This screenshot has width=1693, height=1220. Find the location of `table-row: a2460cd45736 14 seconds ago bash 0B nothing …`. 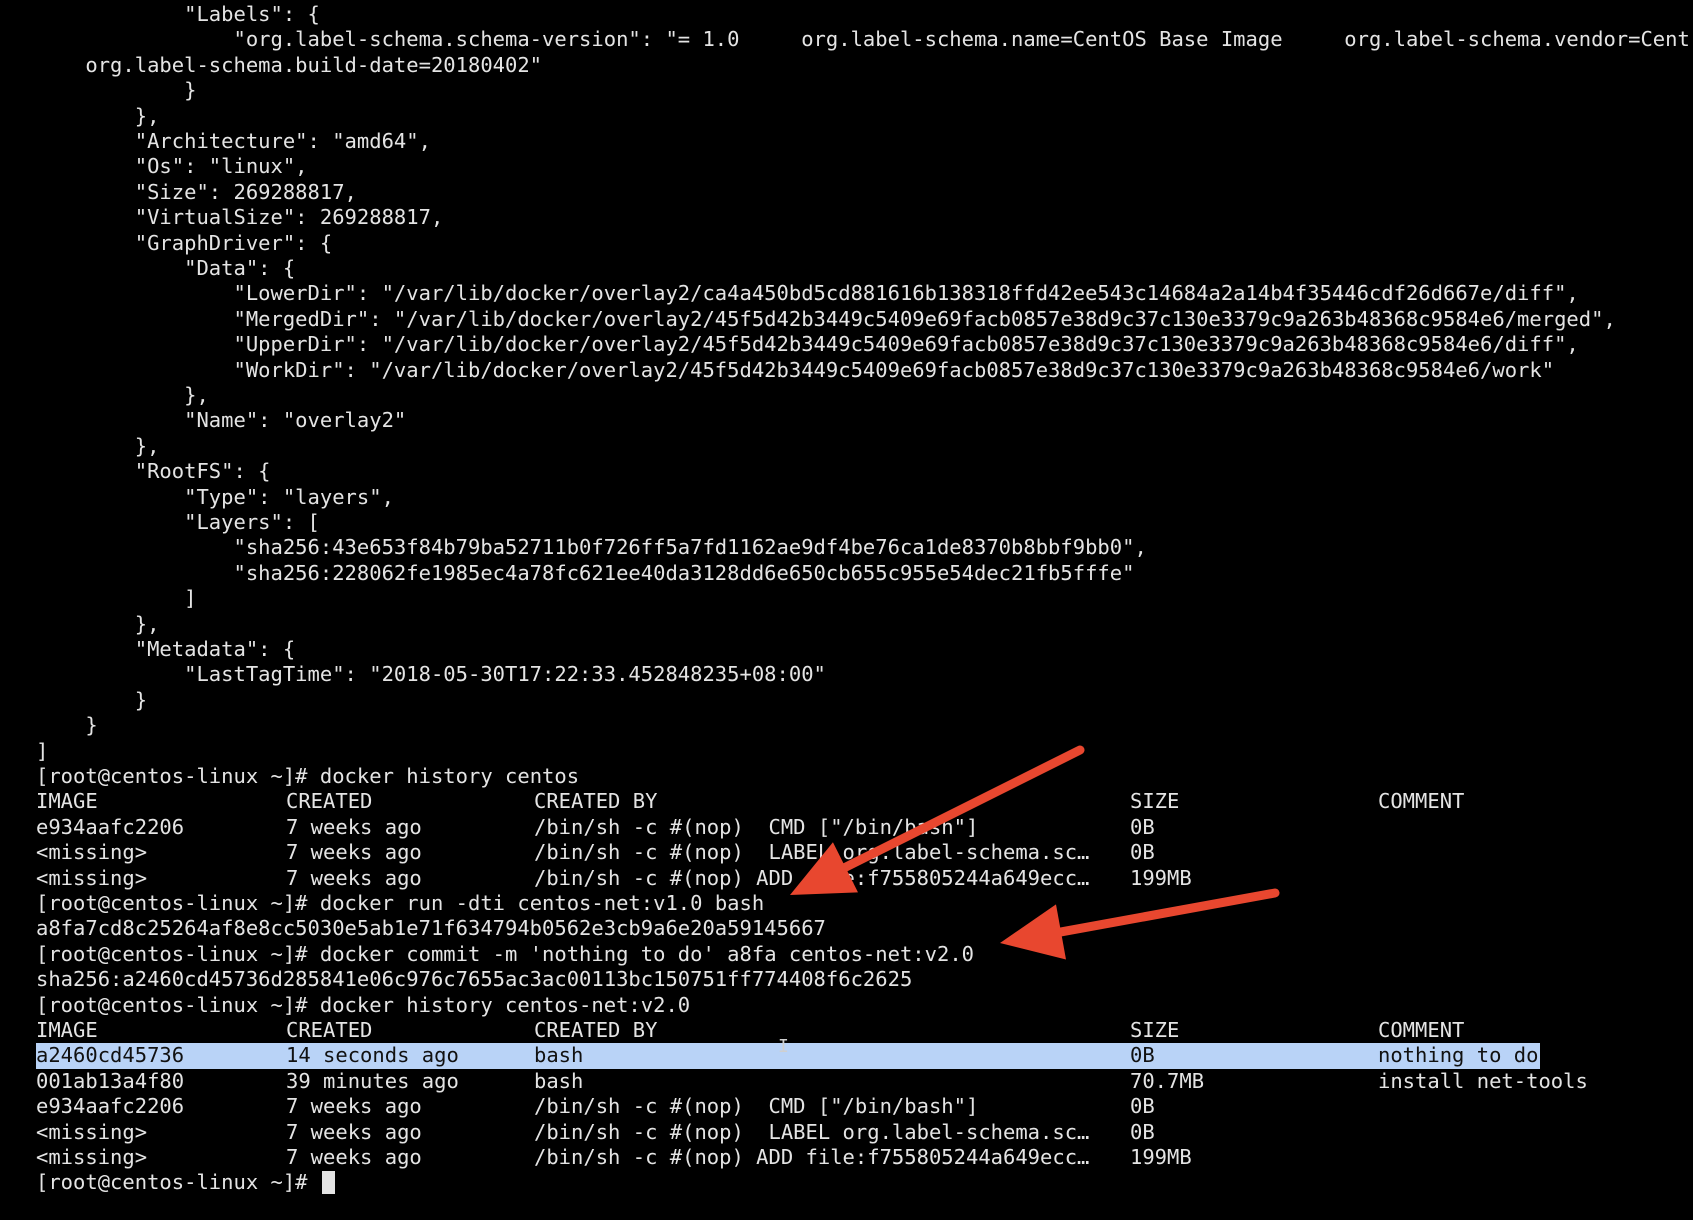

table-row: a2460cd45736 14 seconds ago bash 0B nothing … is located at coordinates (846, 1055).